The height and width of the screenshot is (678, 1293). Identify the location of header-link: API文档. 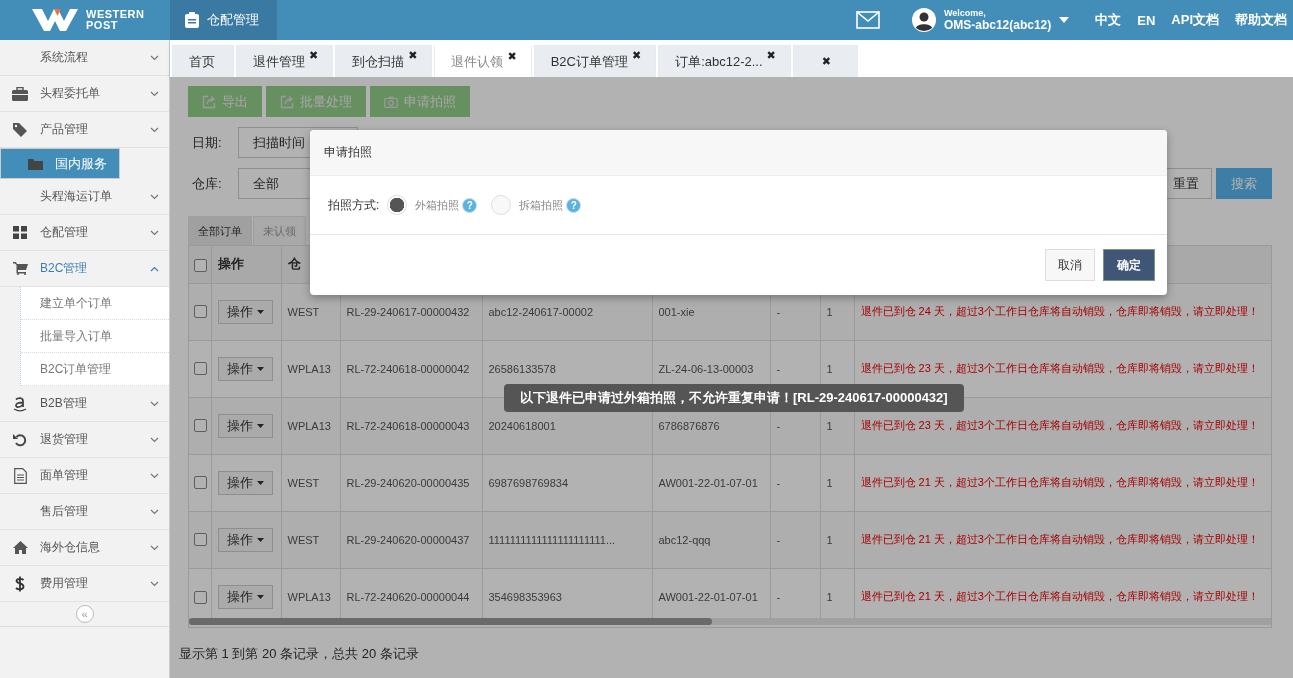
(1195, 20).